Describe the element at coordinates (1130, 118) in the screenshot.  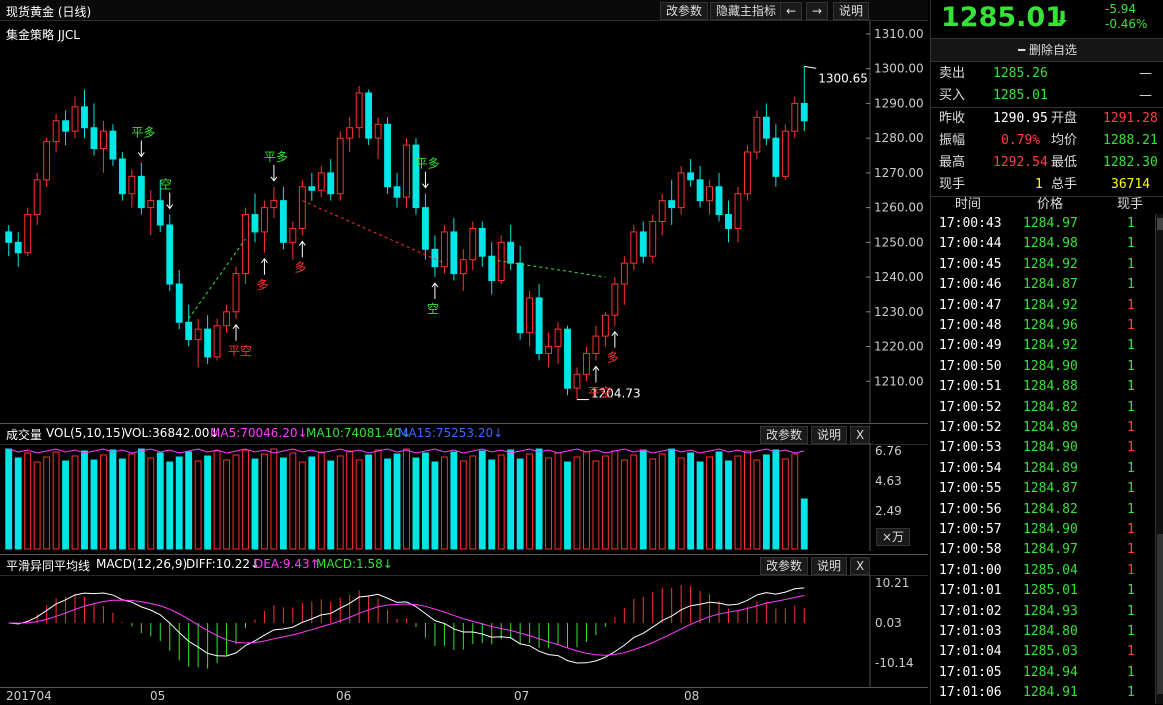
I see `open-value: 1291.28` at that location.